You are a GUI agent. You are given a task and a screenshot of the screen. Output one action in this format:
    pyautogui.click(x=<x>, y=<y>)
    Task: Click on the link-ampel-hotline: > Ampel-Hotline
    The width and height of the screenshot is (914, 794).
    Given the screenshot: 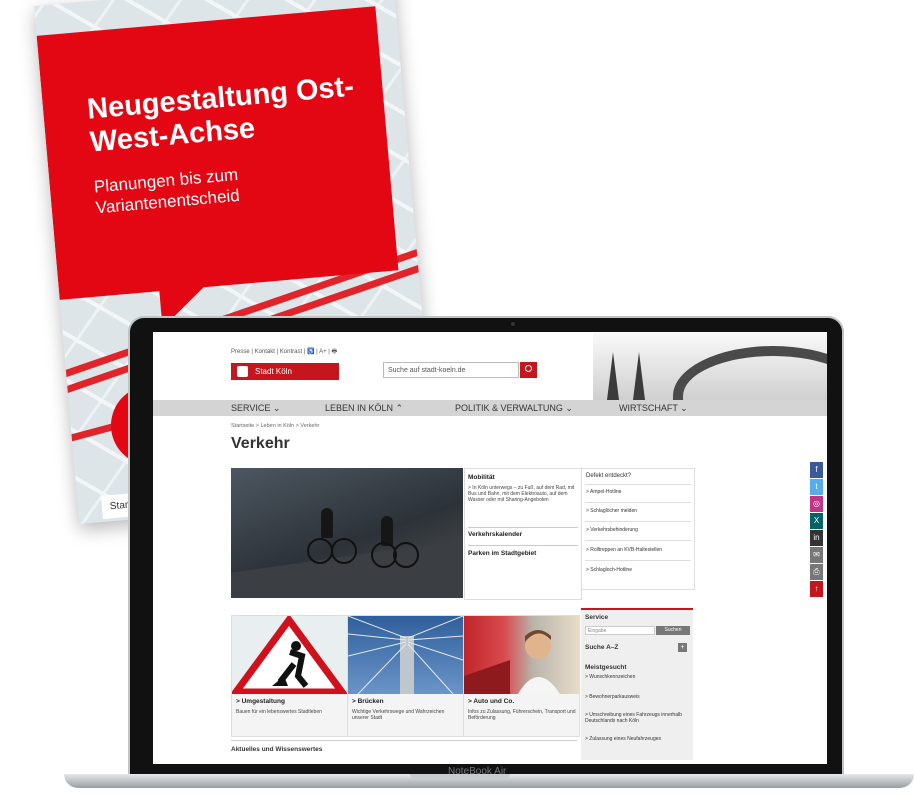 What is the action you would take?
    pyautogui.click(x=603, y=492)
    